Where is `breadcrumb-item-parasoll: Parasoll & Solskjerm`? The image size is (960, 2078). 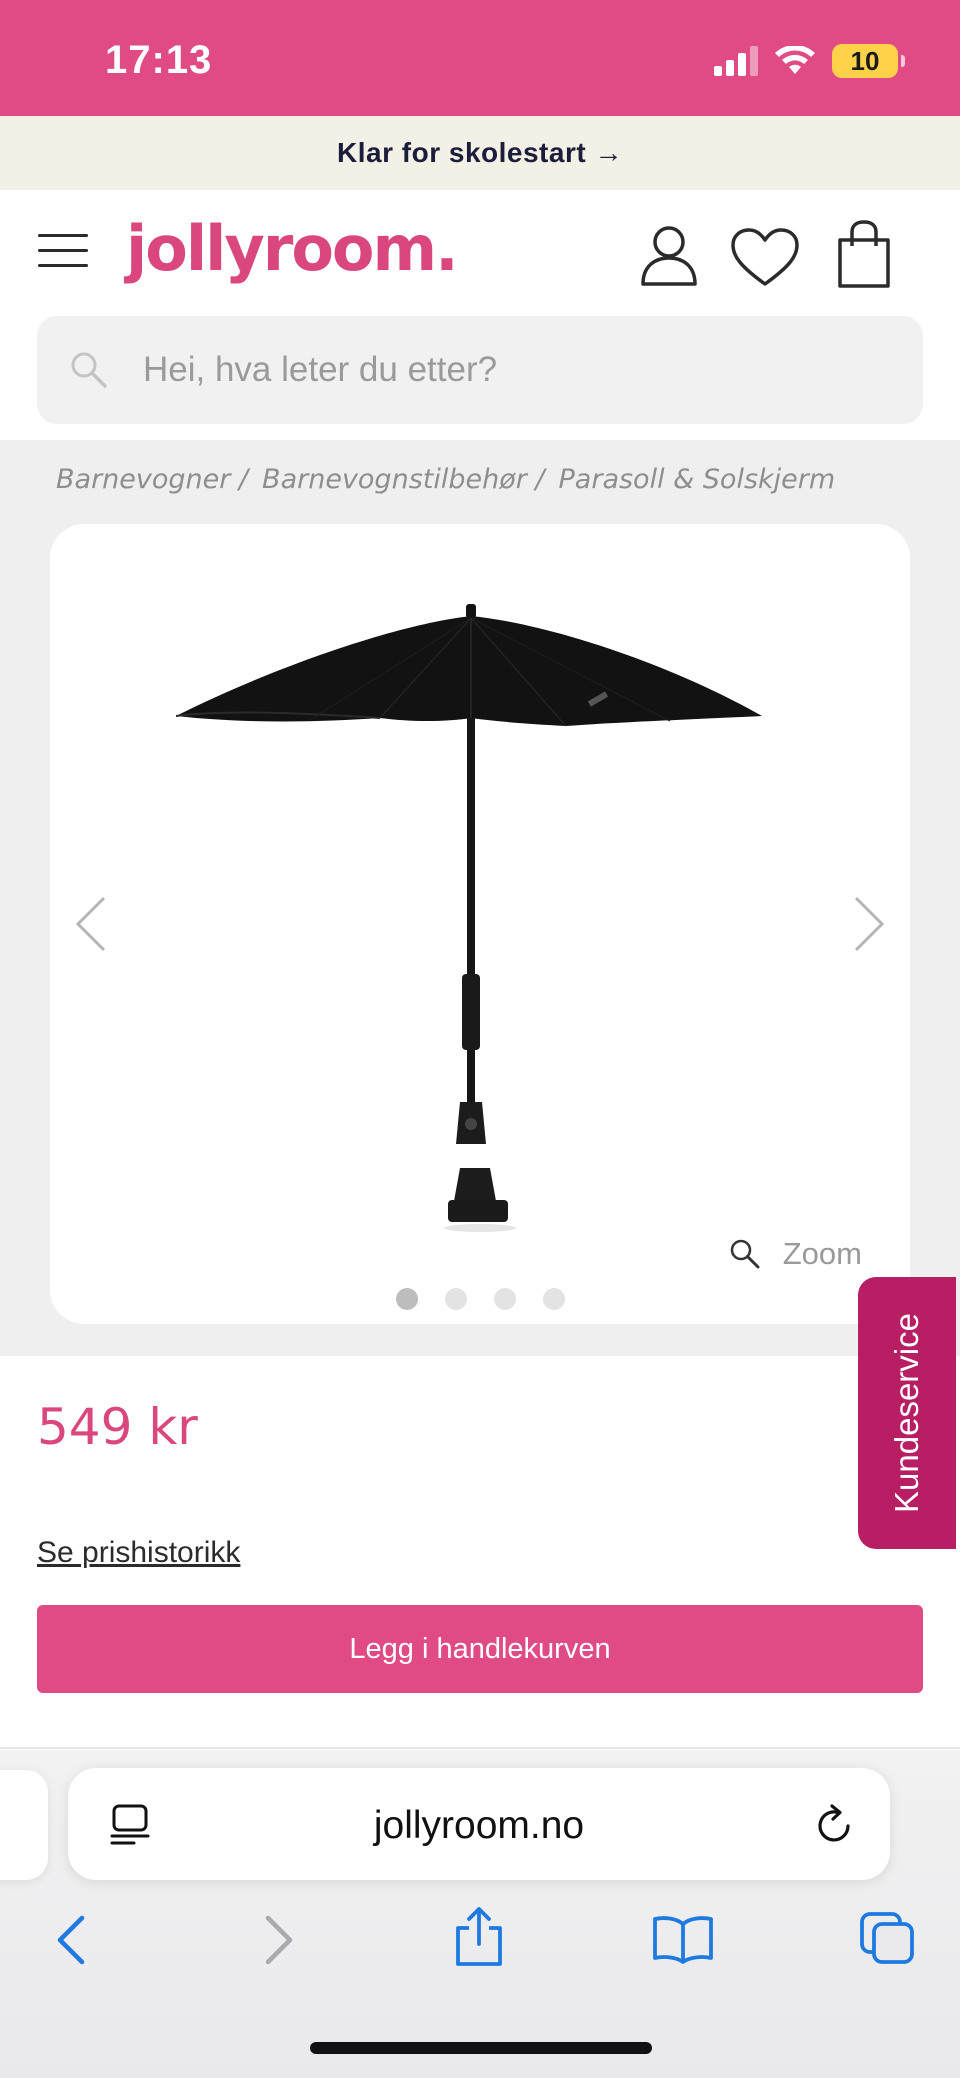
breadcrumb-item-parasoll: Parasoll & Solskjerm is located at coordinates (697, 479).